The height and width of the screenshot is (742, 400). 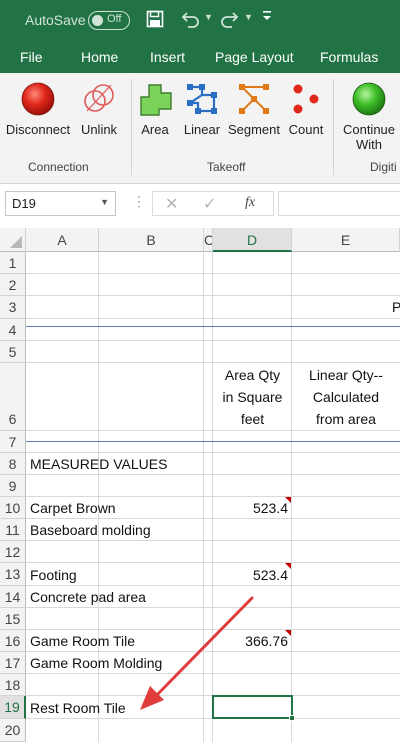 I want to click on row-header: 18, so click(x=13, y=685).